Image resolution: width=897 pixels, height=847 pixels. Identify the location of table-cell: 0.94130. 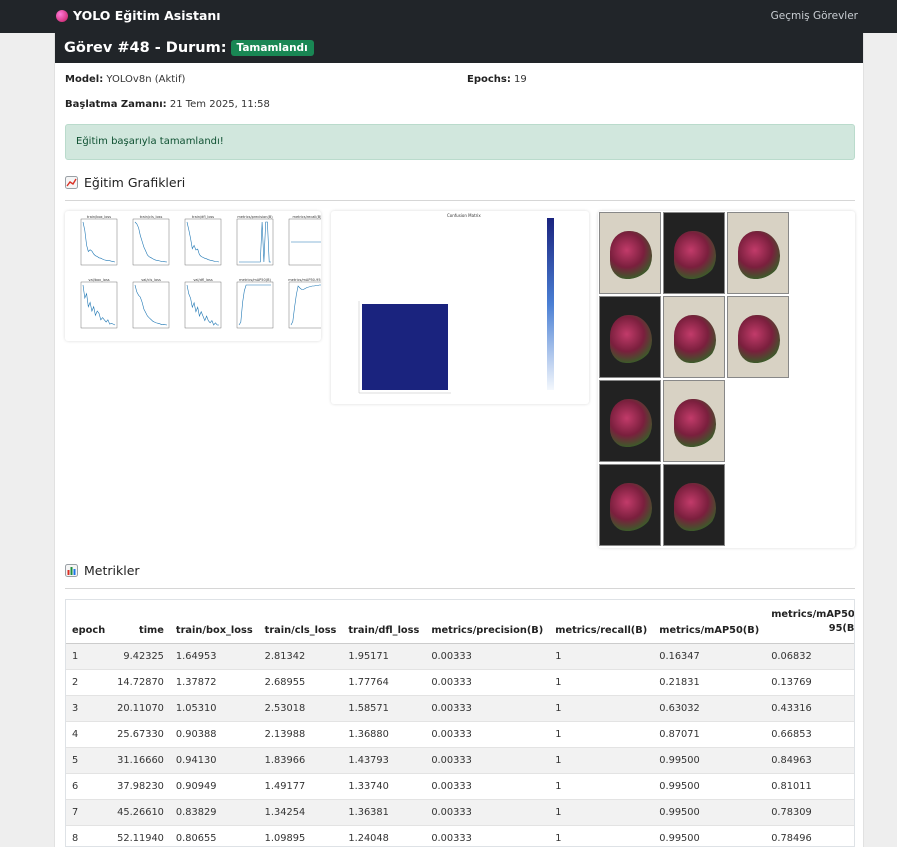
(214, 760).